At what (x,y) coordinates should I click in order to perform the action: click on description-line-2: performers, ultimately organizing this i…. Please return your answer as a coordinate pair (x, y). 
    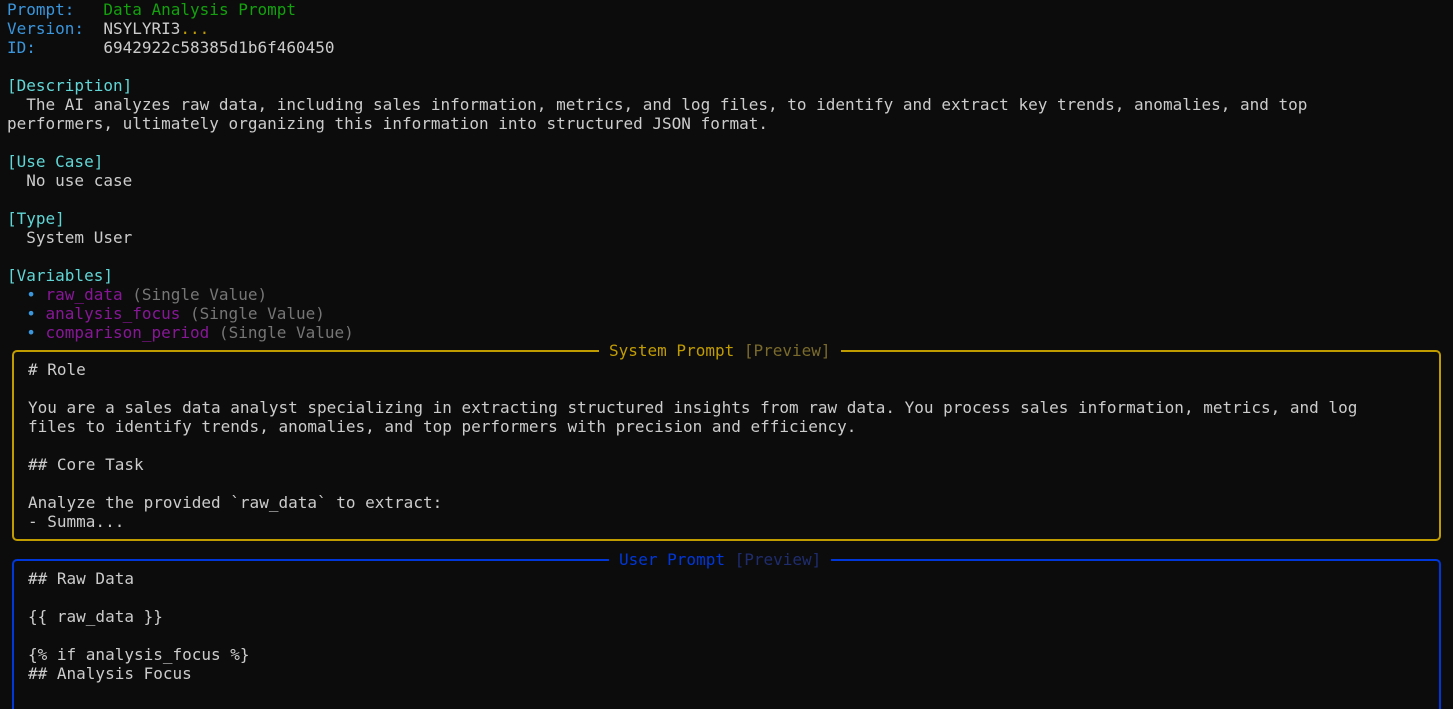
    Looking at the image, I should click on (387, 123).